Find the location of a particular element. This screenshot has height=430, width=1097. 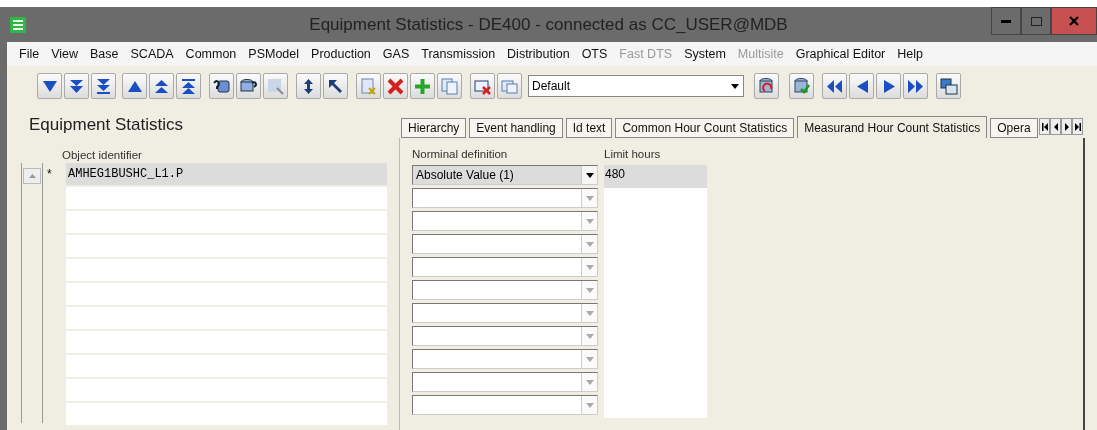

menu-item: File is located at coordinates (29, 54).